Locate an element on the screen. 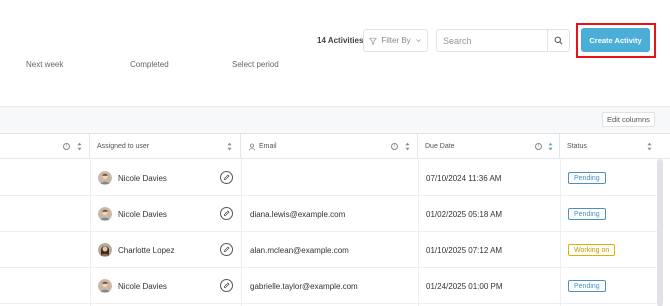  header-cell-status: Status is located at coordinates (610, 146).